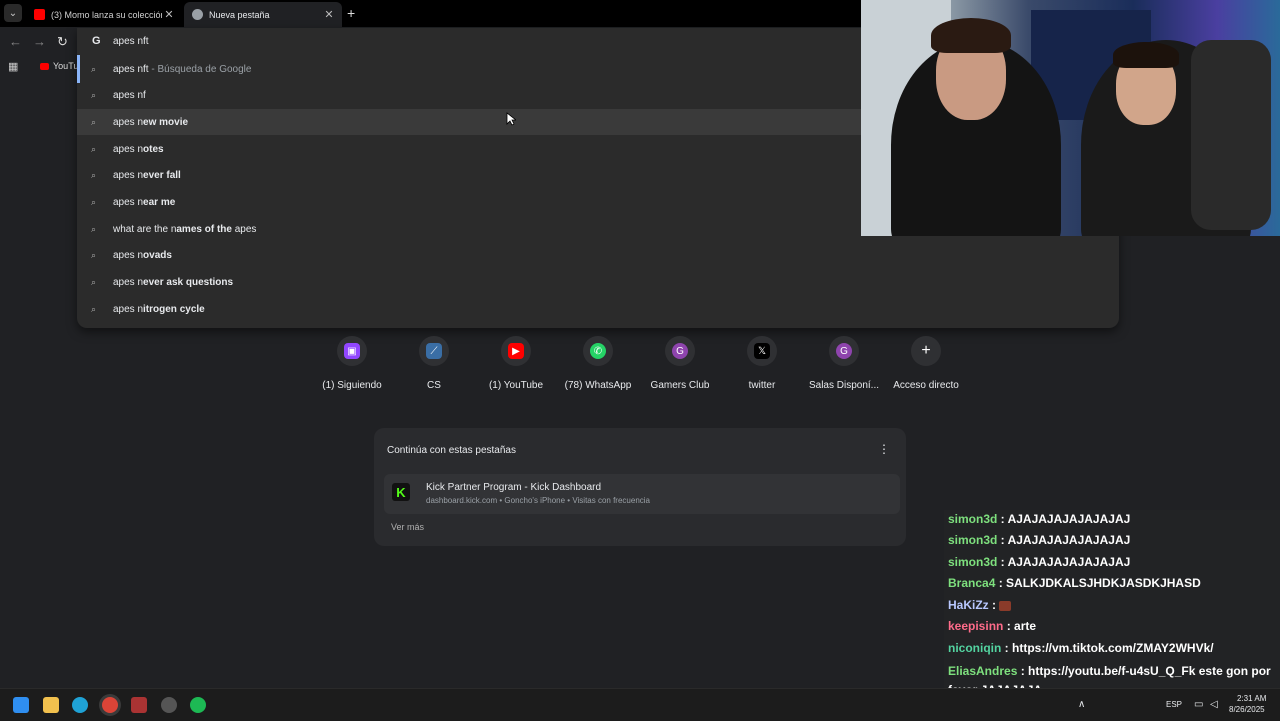  I want to click on suggestion-text: apes nitrogen cycle, so click(159, 309).